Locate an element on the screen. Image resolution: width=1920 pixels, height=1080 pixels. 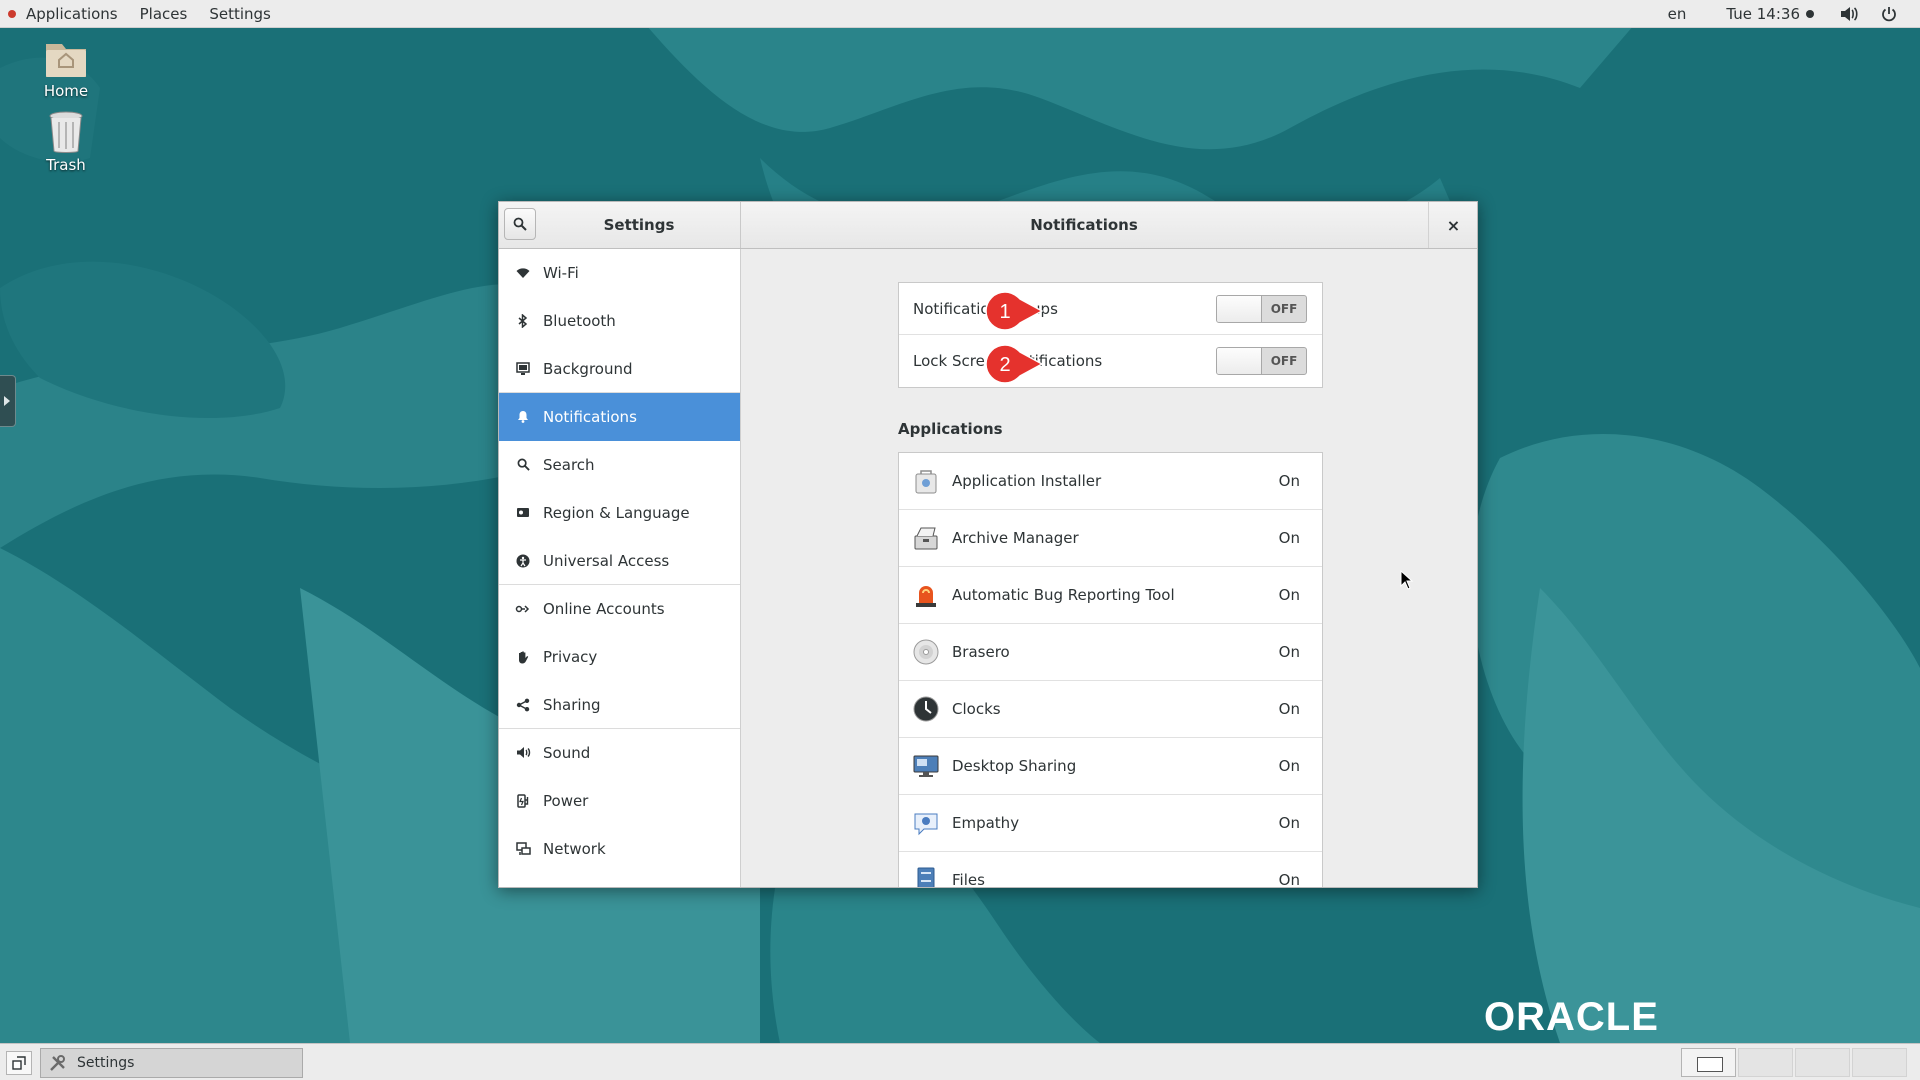
hand-icon is located at coordinates (523, 657).